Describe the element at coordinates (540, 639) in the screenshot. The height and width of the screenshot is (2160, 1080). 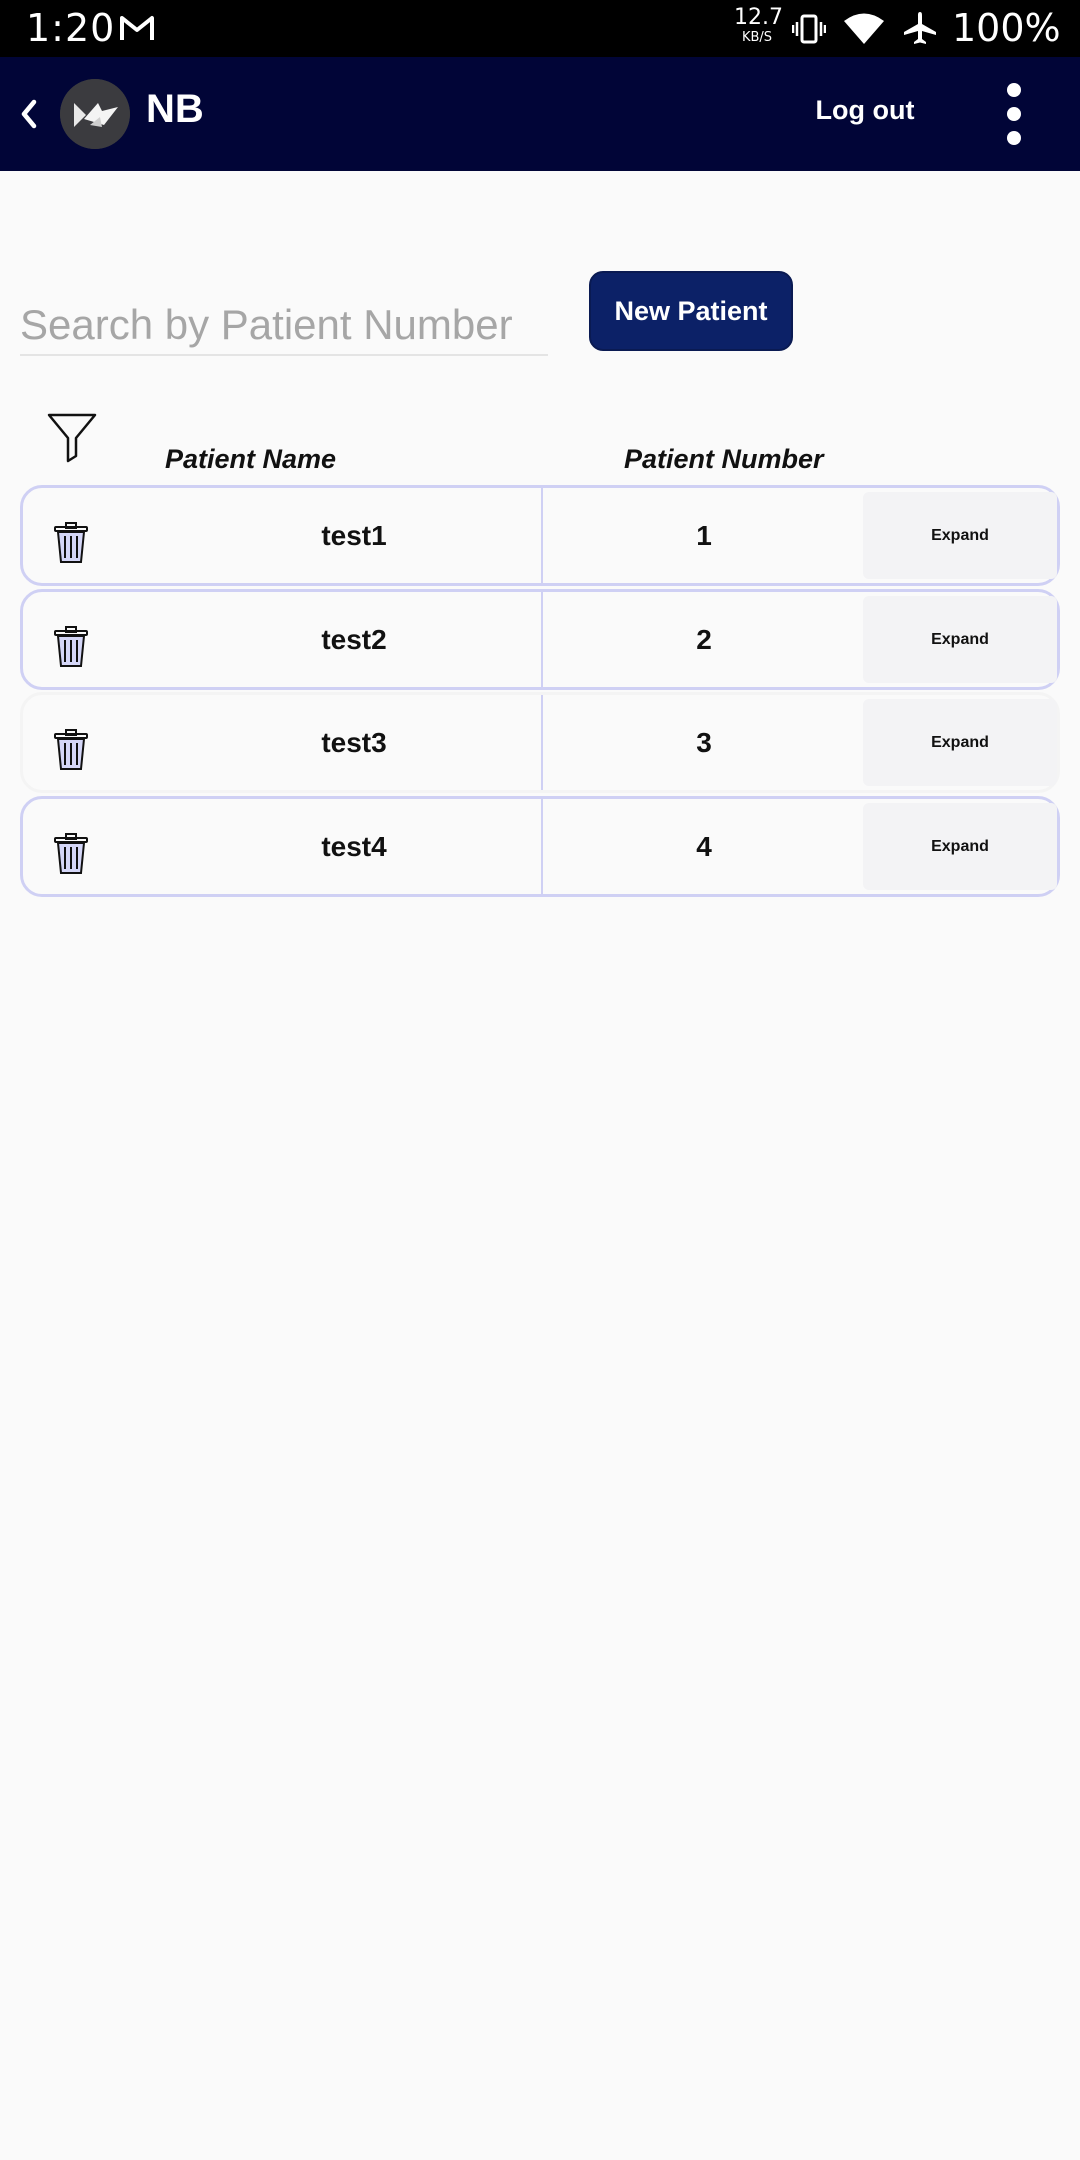
I see `patient-row: test2 2 Expand` at that location.